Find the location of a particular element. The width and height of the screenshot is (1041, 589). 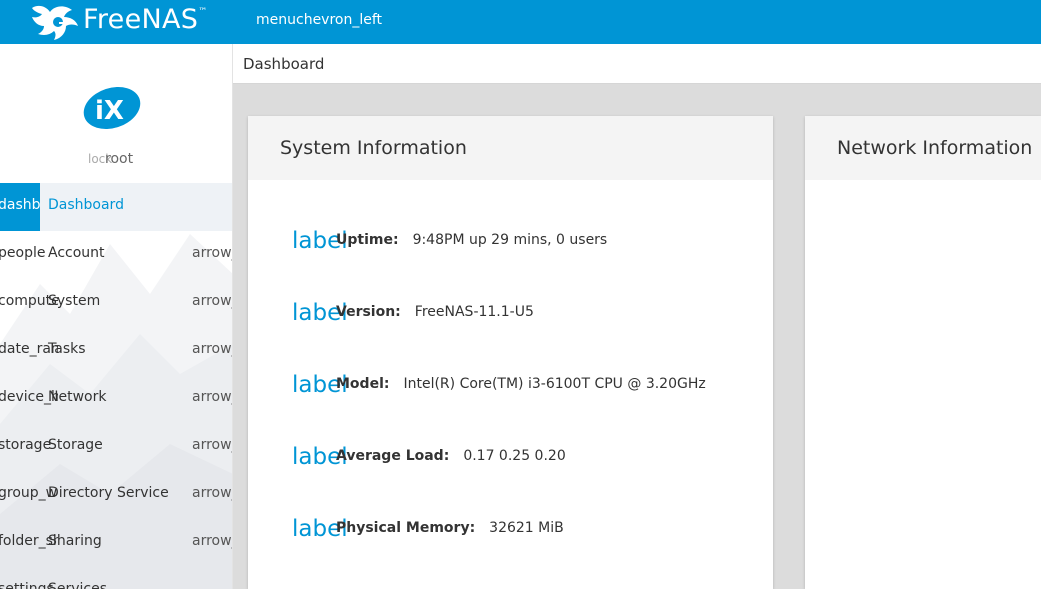

info-key: Average Load: 0.17 0.25 0.20 is located at coordinates (451, 456).